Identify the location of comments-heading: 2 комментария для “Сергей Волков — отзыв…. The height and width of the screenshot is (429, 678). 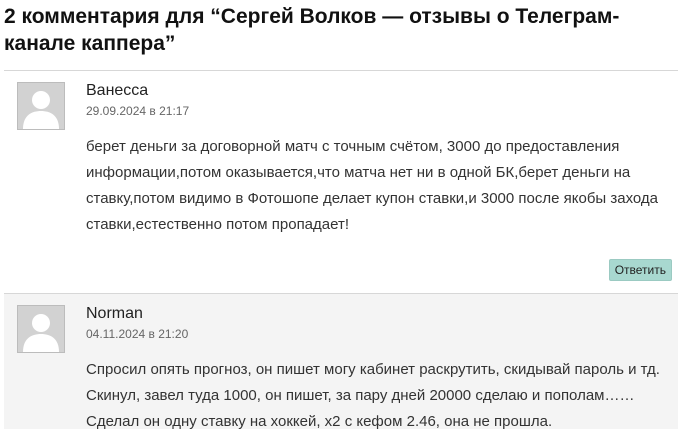
(312, 30).